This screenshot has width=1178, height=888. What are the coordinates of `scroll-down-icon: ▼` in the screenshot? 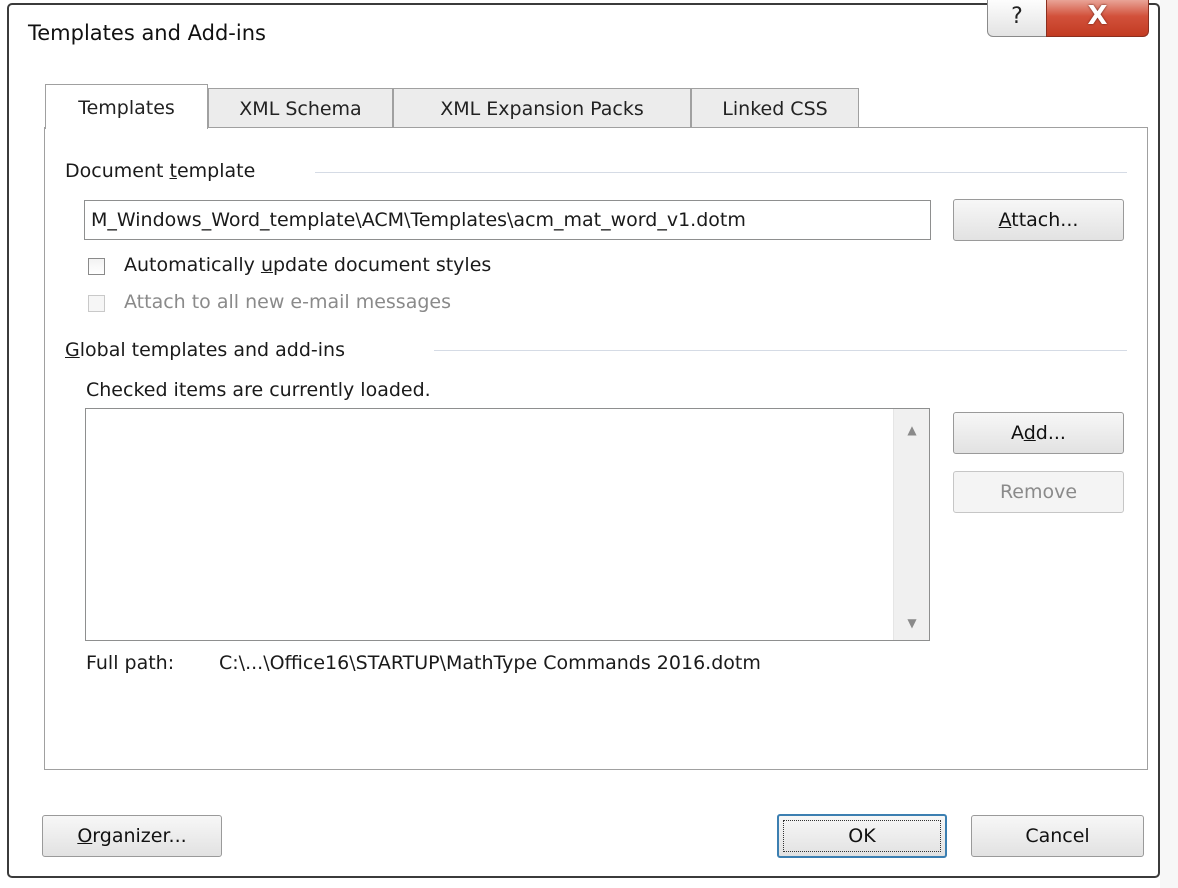 It's located at (912, 623).